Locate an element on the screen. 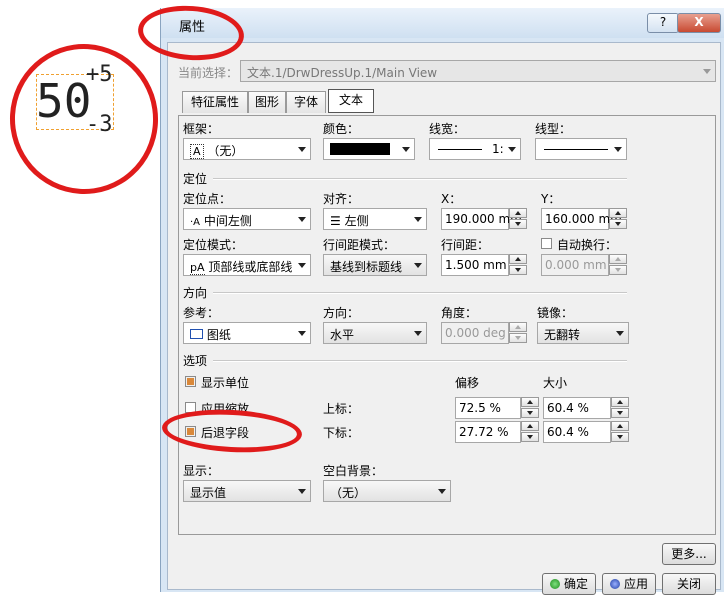 The height and width of the screenshot is (595, 724). tab-feature-properties: 特征属性 is located at coordinates (215, 102).